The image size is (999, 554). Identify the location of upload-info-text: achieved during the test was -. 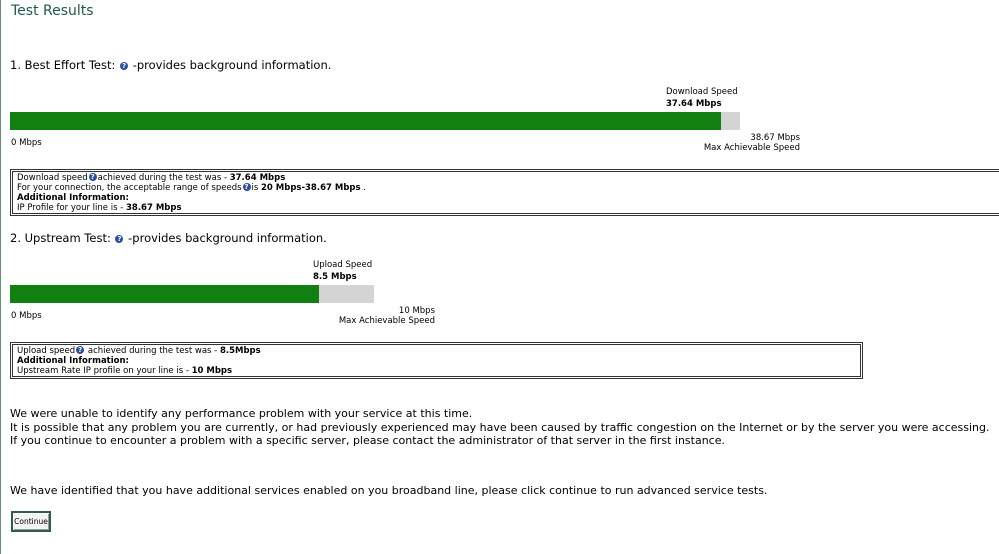
(152, 351).